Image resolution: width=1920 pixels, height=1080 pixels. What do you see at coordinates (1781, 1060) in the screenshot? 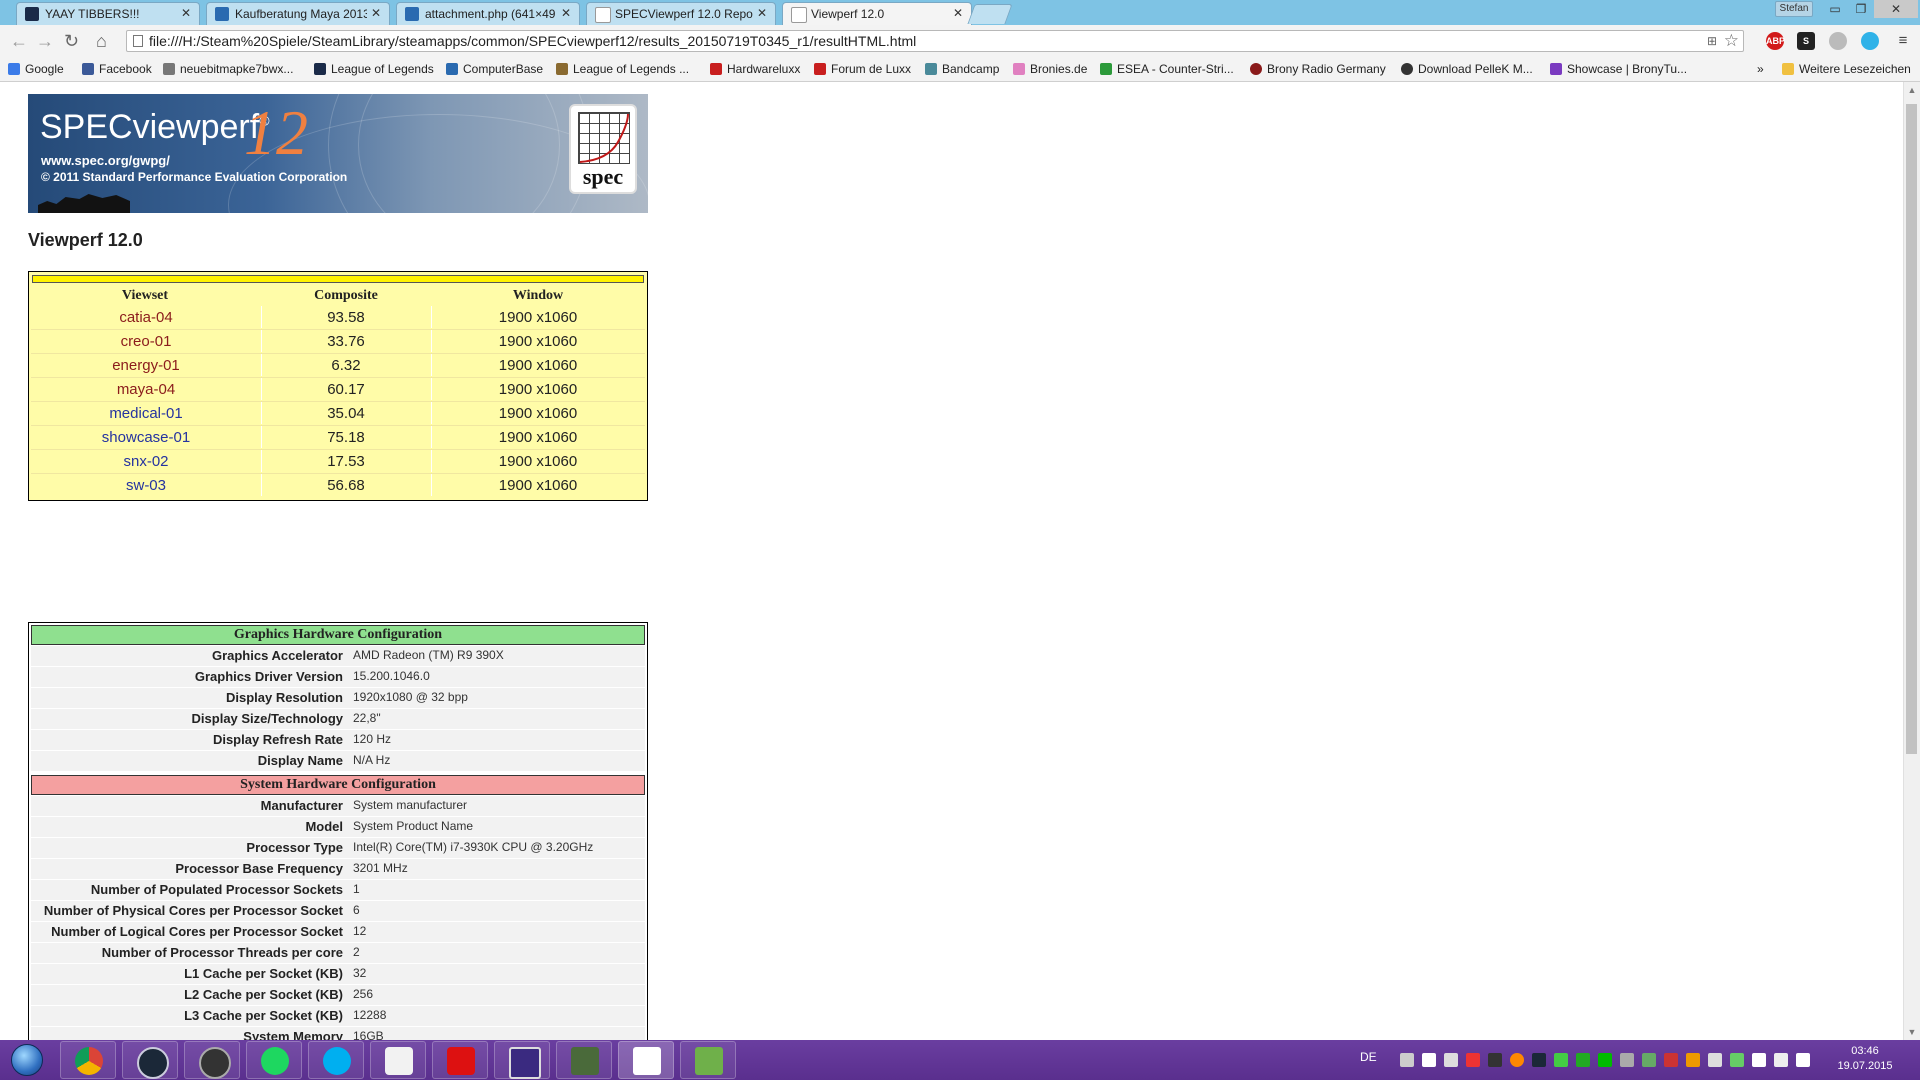
I see `volume-icon` at bounding box center [1781, 1060].